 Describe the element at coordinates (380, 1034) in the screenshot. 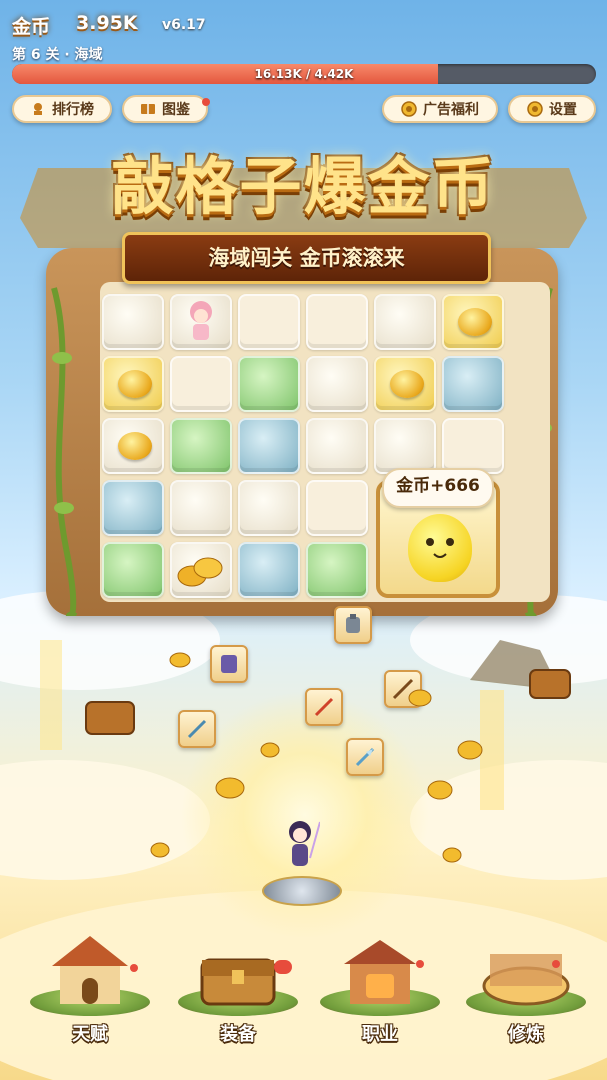

I see `nav-job-label: 职业` at that location.